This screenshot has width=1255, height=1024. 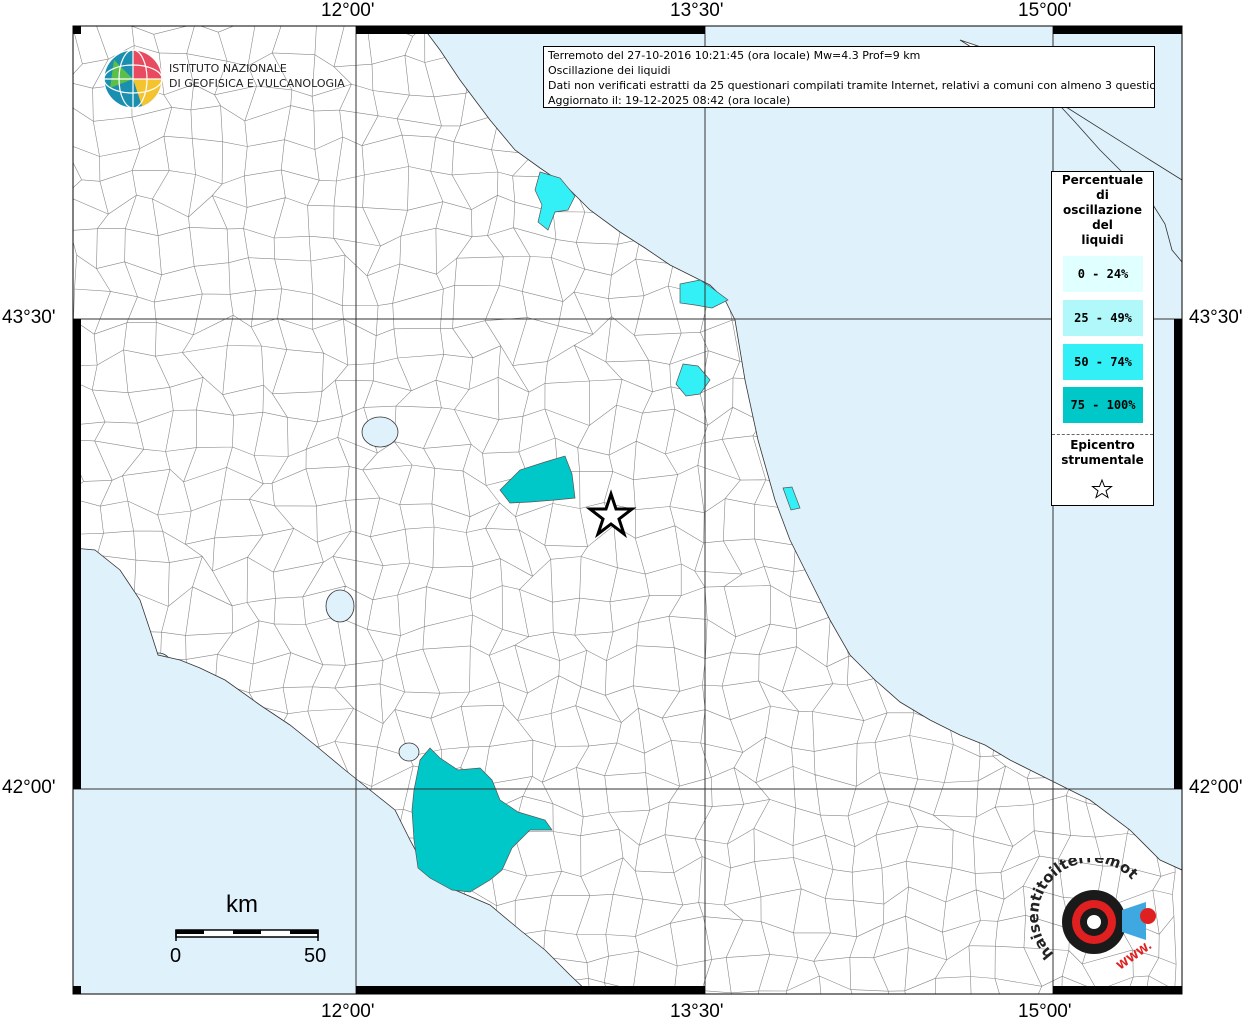 I want to click on lat-label-right-1: 43°30', so click(x=1216, y=317).